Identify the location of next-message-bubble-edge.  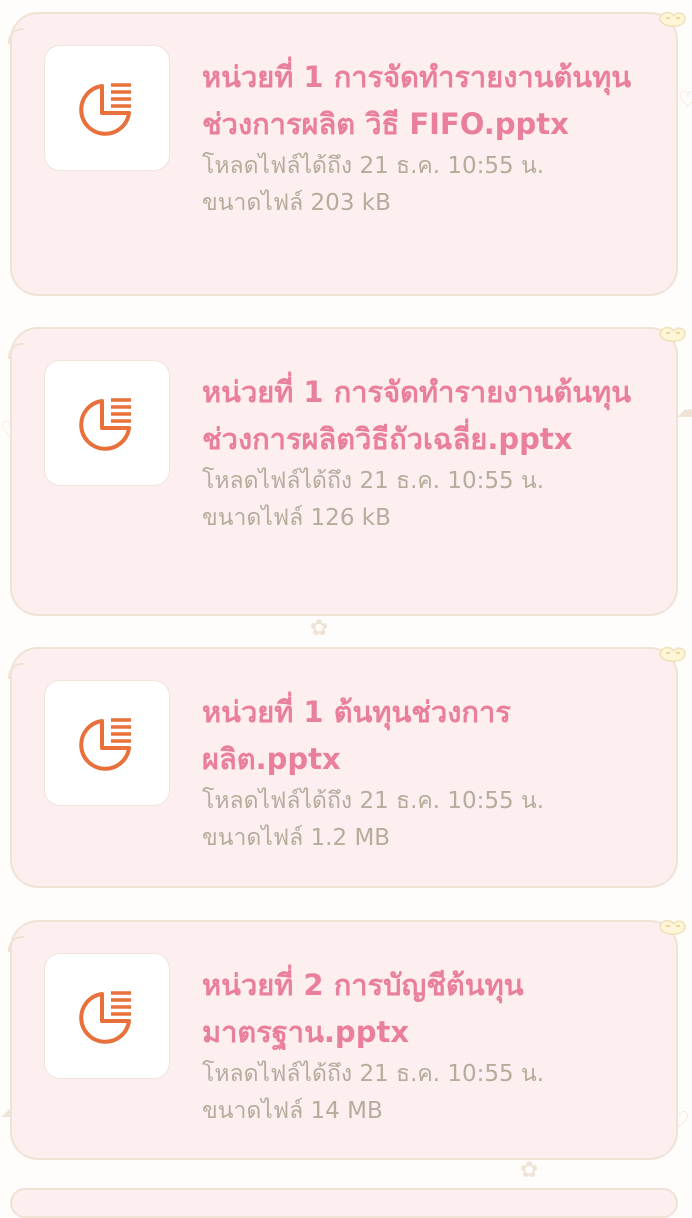
(344, 1203).